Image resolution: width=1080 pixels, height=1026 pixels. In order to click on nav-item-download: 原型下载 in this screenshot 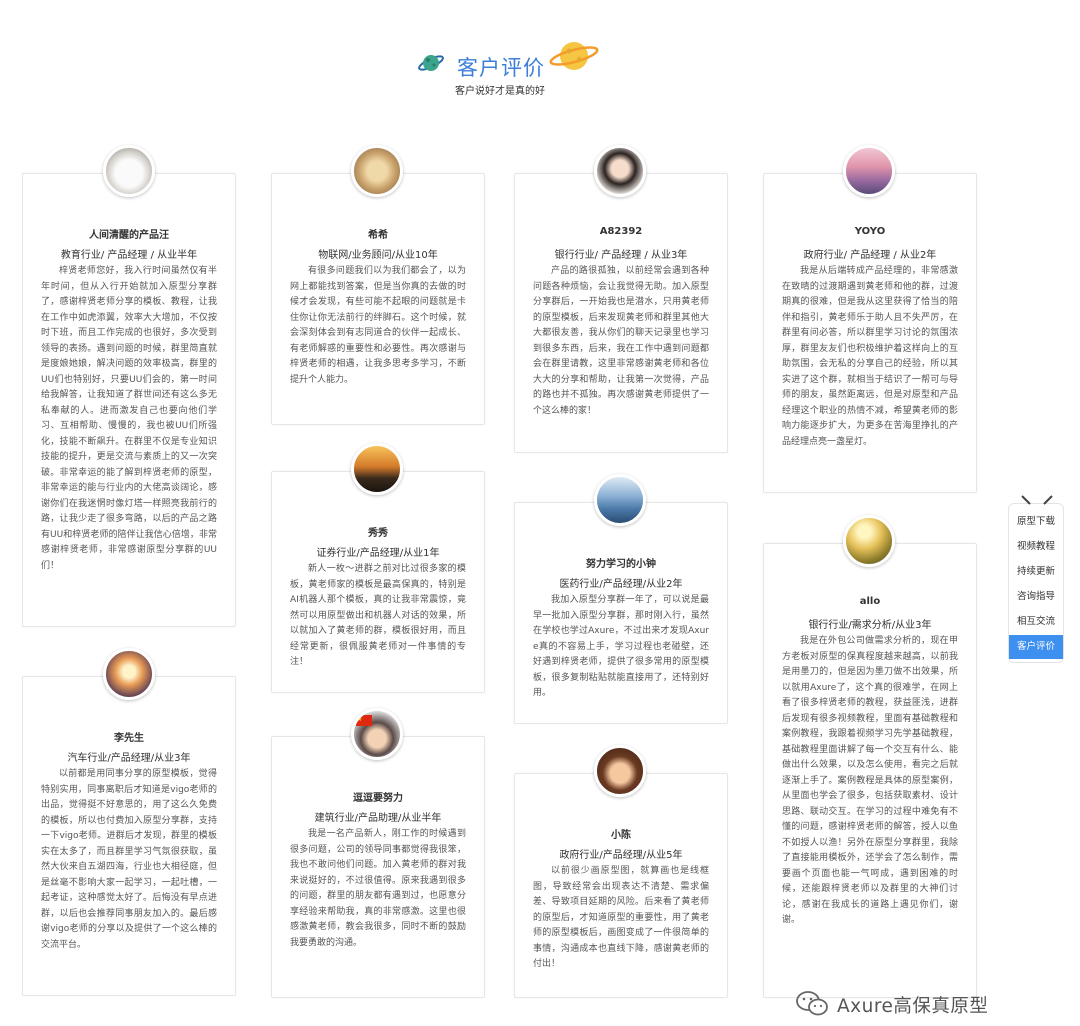, I will do `click(1036, 522)`.